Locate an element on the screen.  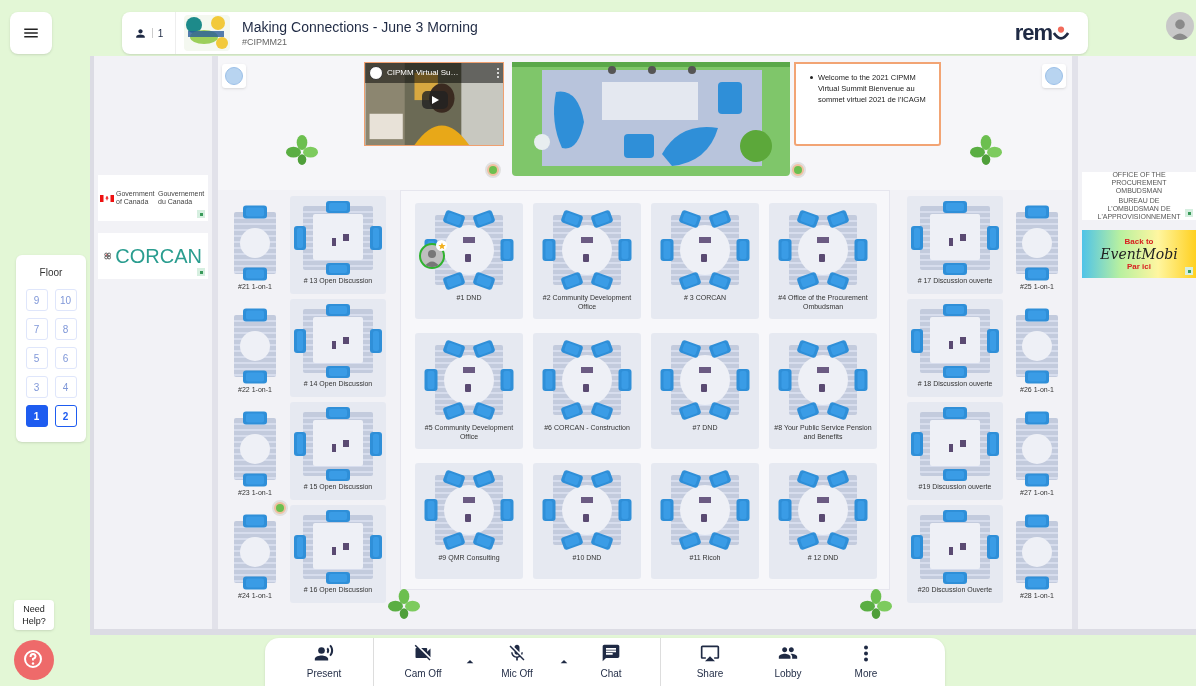
play-button is located at coordinates (435, 100).